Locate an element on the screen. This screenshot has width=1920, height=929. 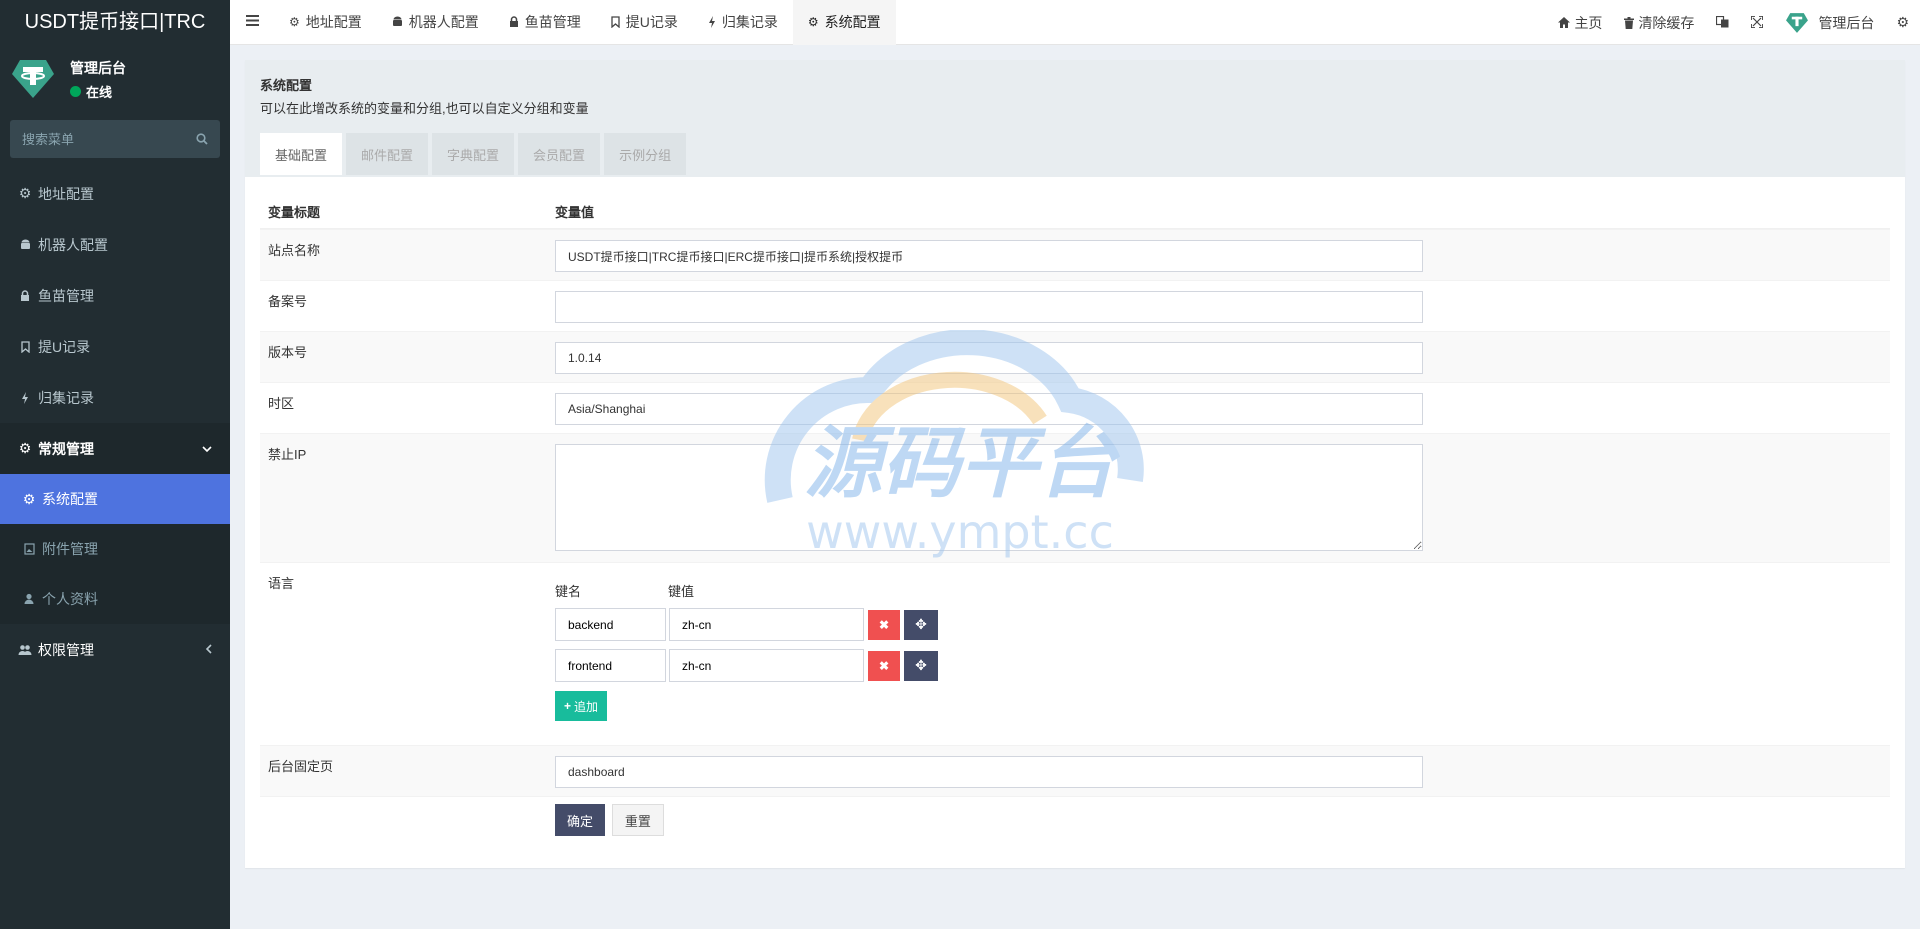
bookmark-icon is located at coordinates (25, 346).